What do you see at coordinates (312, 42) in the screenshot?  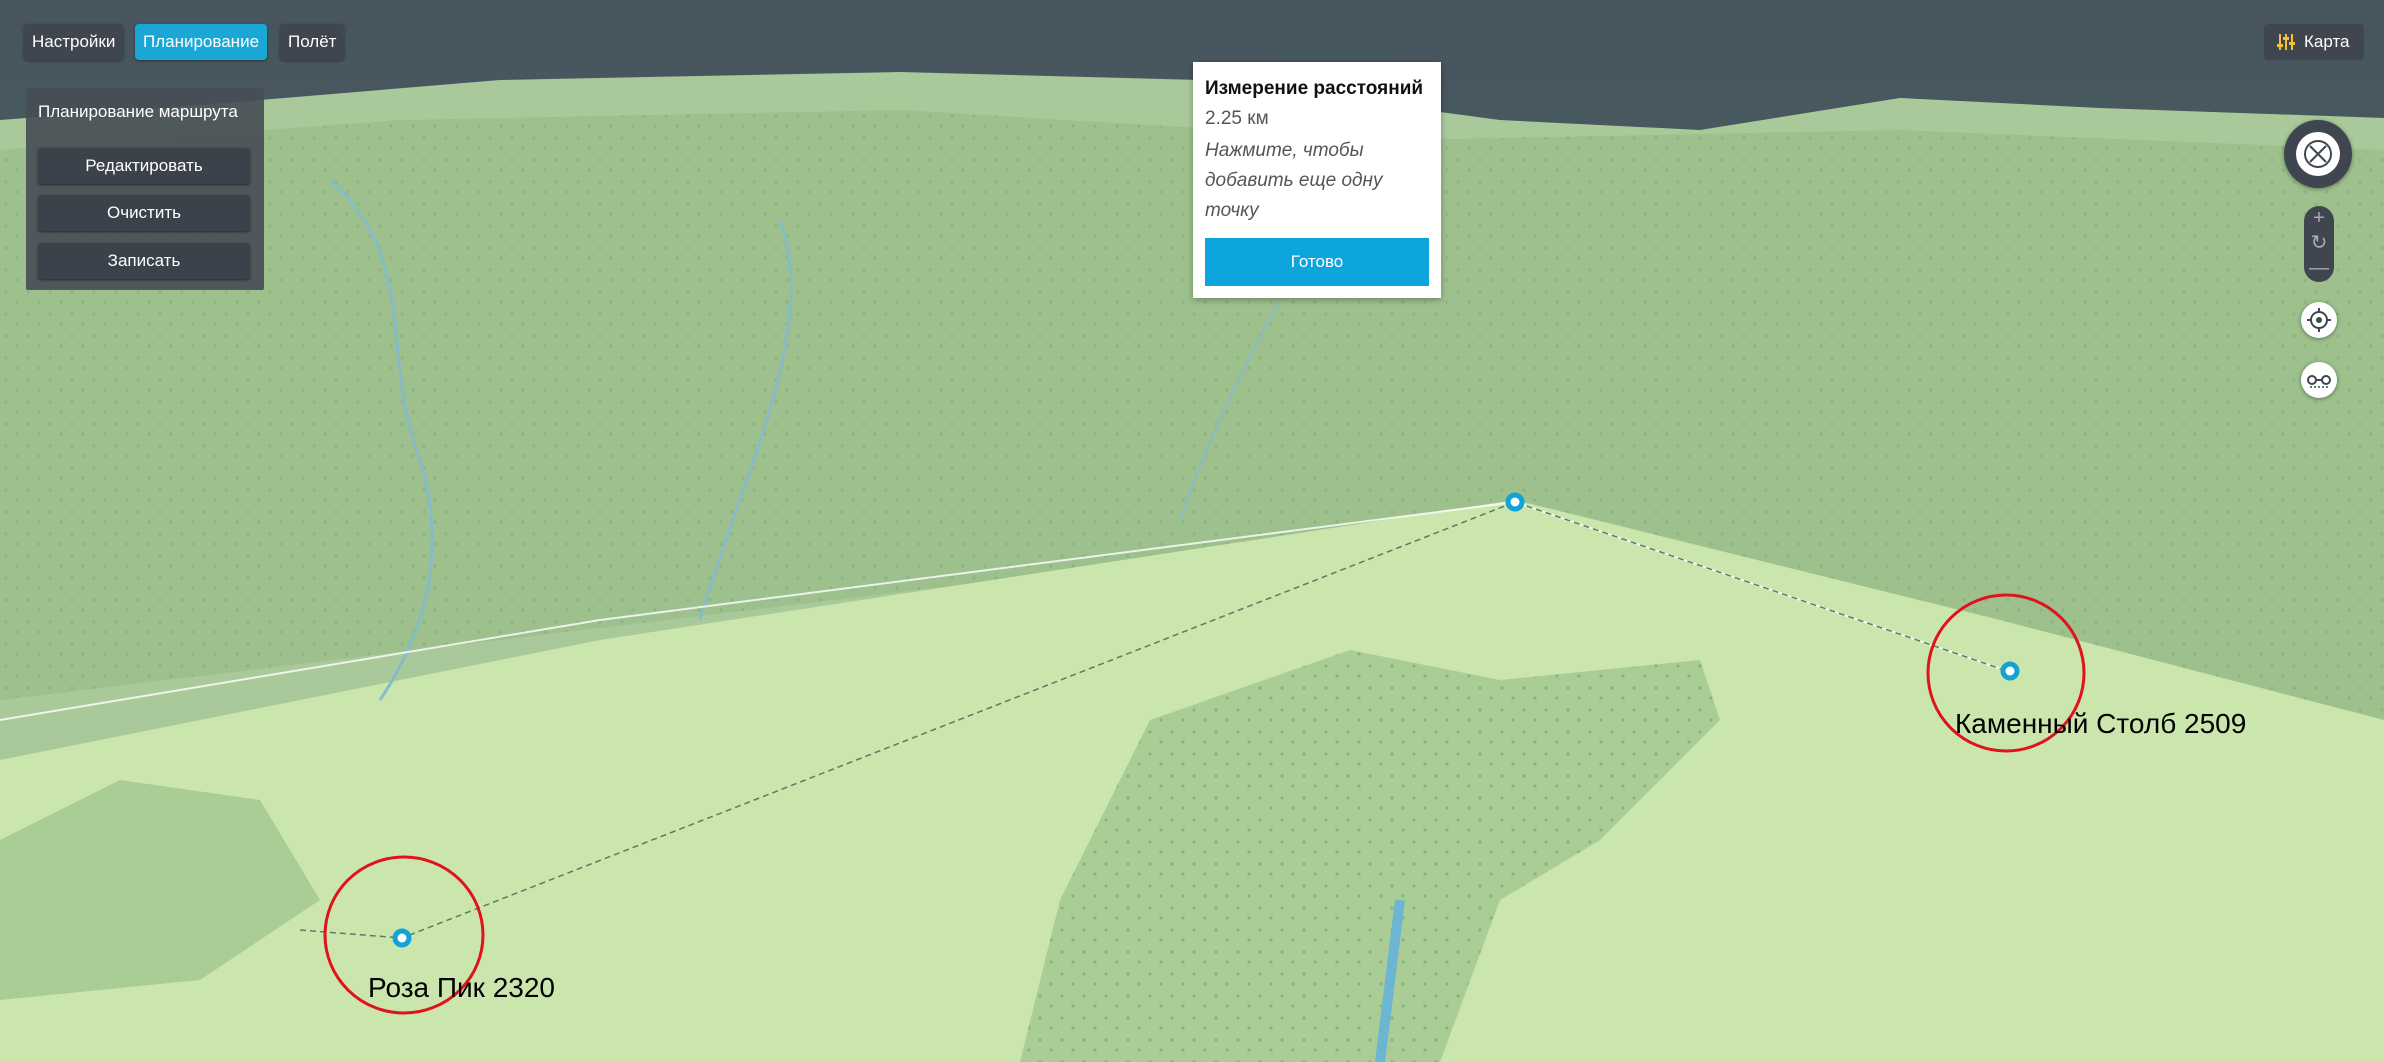 I see `tab-flight: Полёт` at bounding box center [312, 42].